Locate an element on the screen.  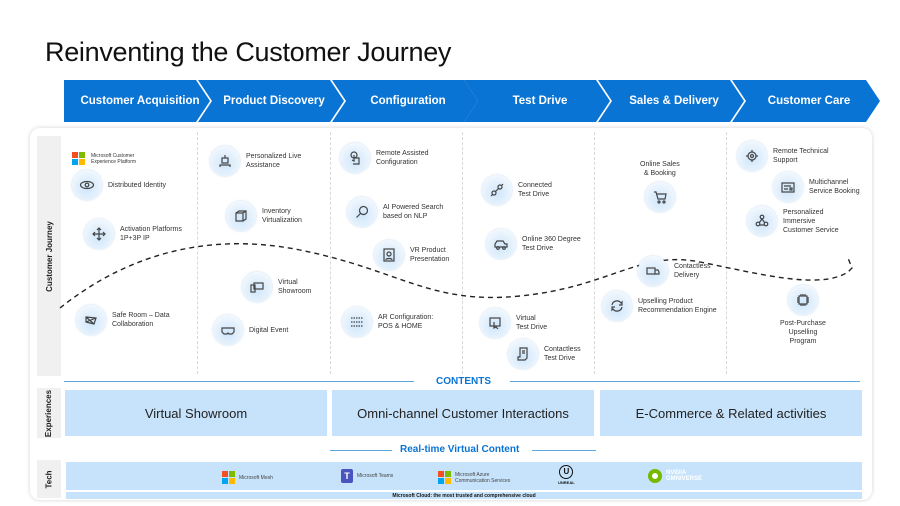
experience-omnichannel: Omni-channel Customer Interactions is located at coordinates (463, 413).